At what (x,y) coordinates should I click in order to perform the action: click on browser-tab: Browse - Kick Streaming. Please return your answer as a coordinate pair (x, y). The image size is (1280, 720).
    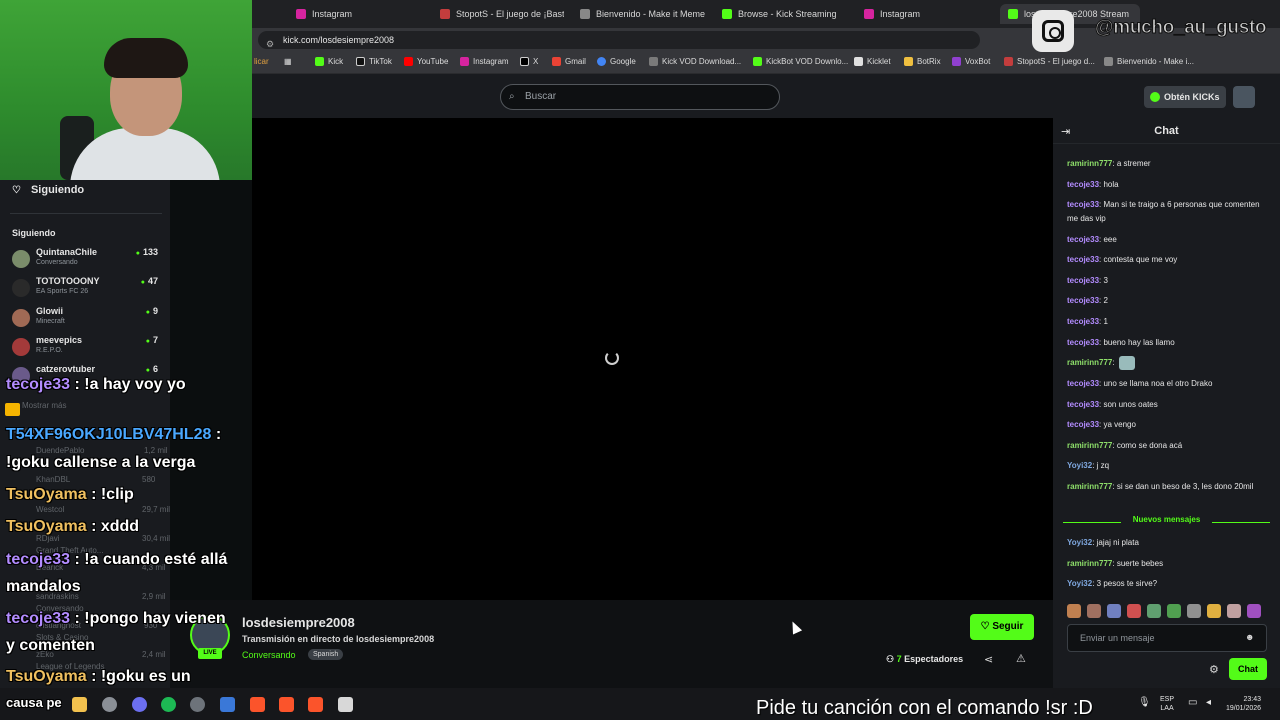
    Looking at the image, I should click on (787, 14).